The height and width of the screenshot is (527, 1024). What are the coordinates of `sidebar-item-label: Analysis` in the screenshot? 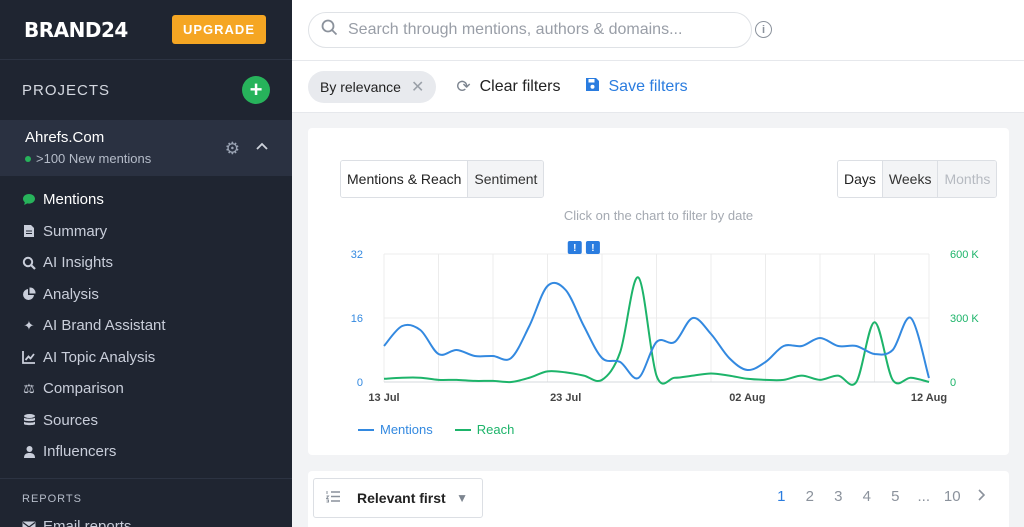 It's located at (71, 294).